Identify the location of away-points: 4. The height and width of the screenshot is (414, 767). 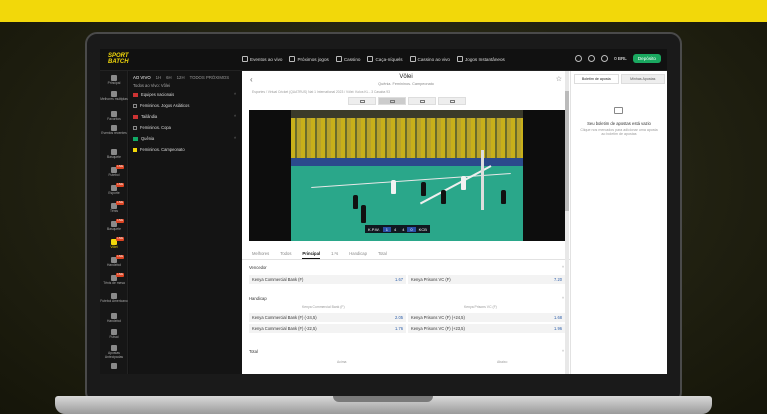
(403, 229).